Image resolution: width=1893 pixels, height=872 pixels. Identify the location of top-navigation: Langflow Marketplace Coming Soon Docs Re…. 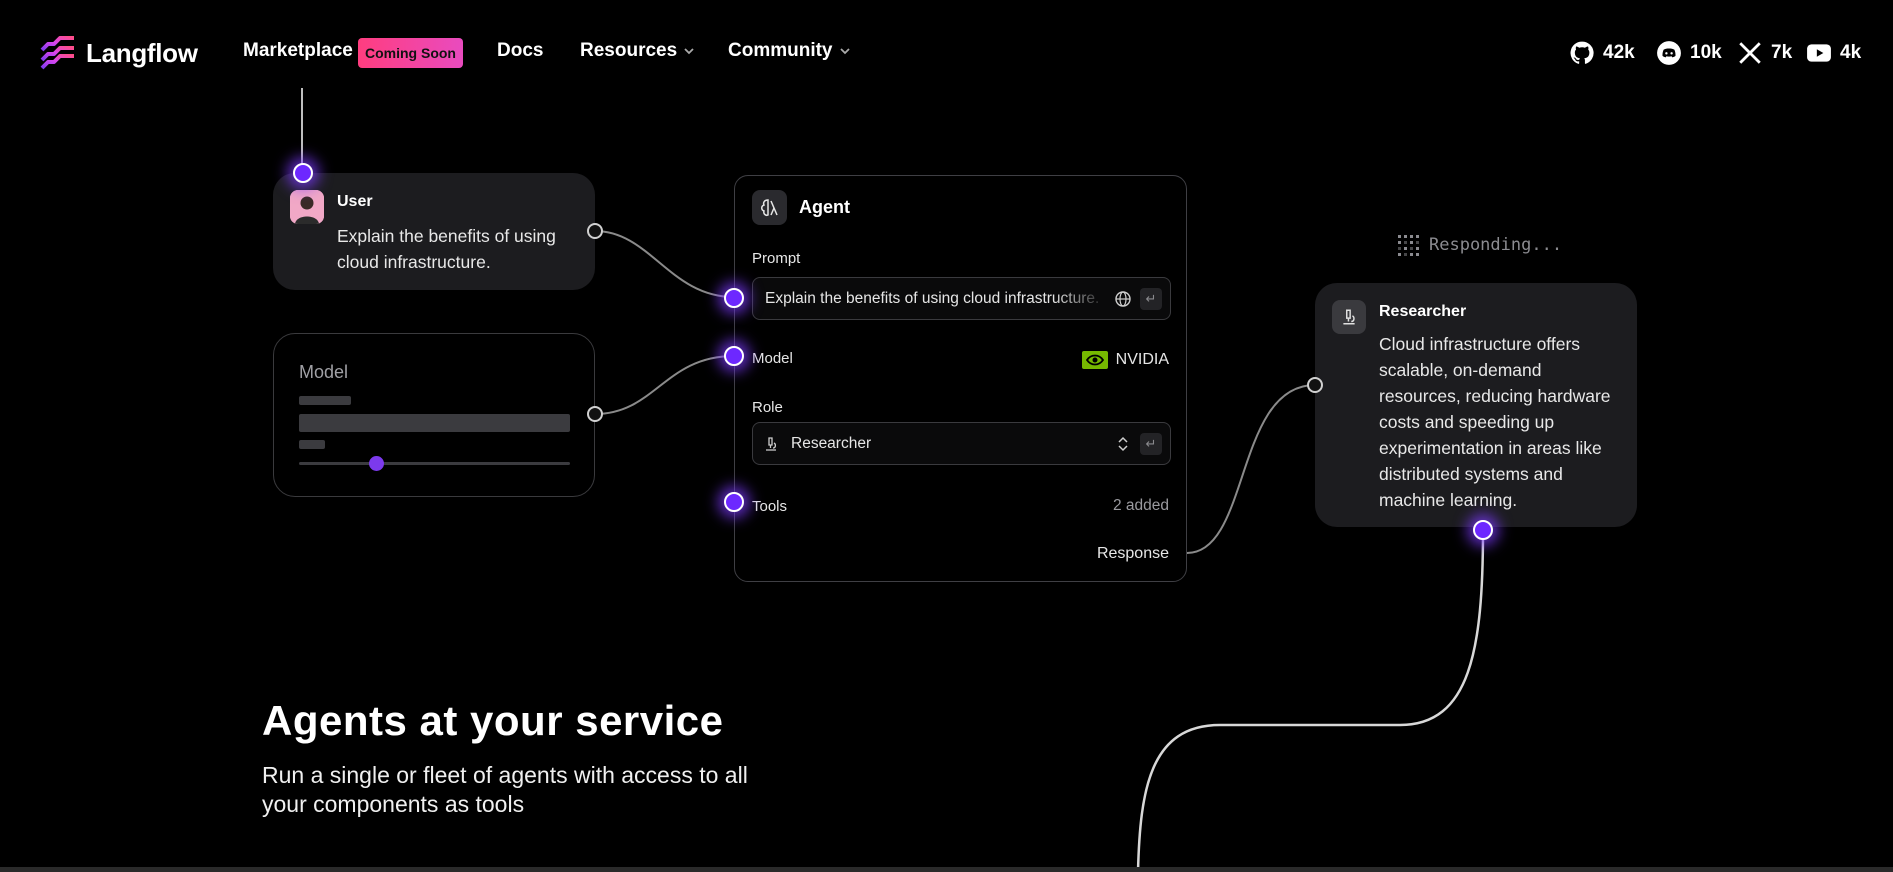
(946, 53).